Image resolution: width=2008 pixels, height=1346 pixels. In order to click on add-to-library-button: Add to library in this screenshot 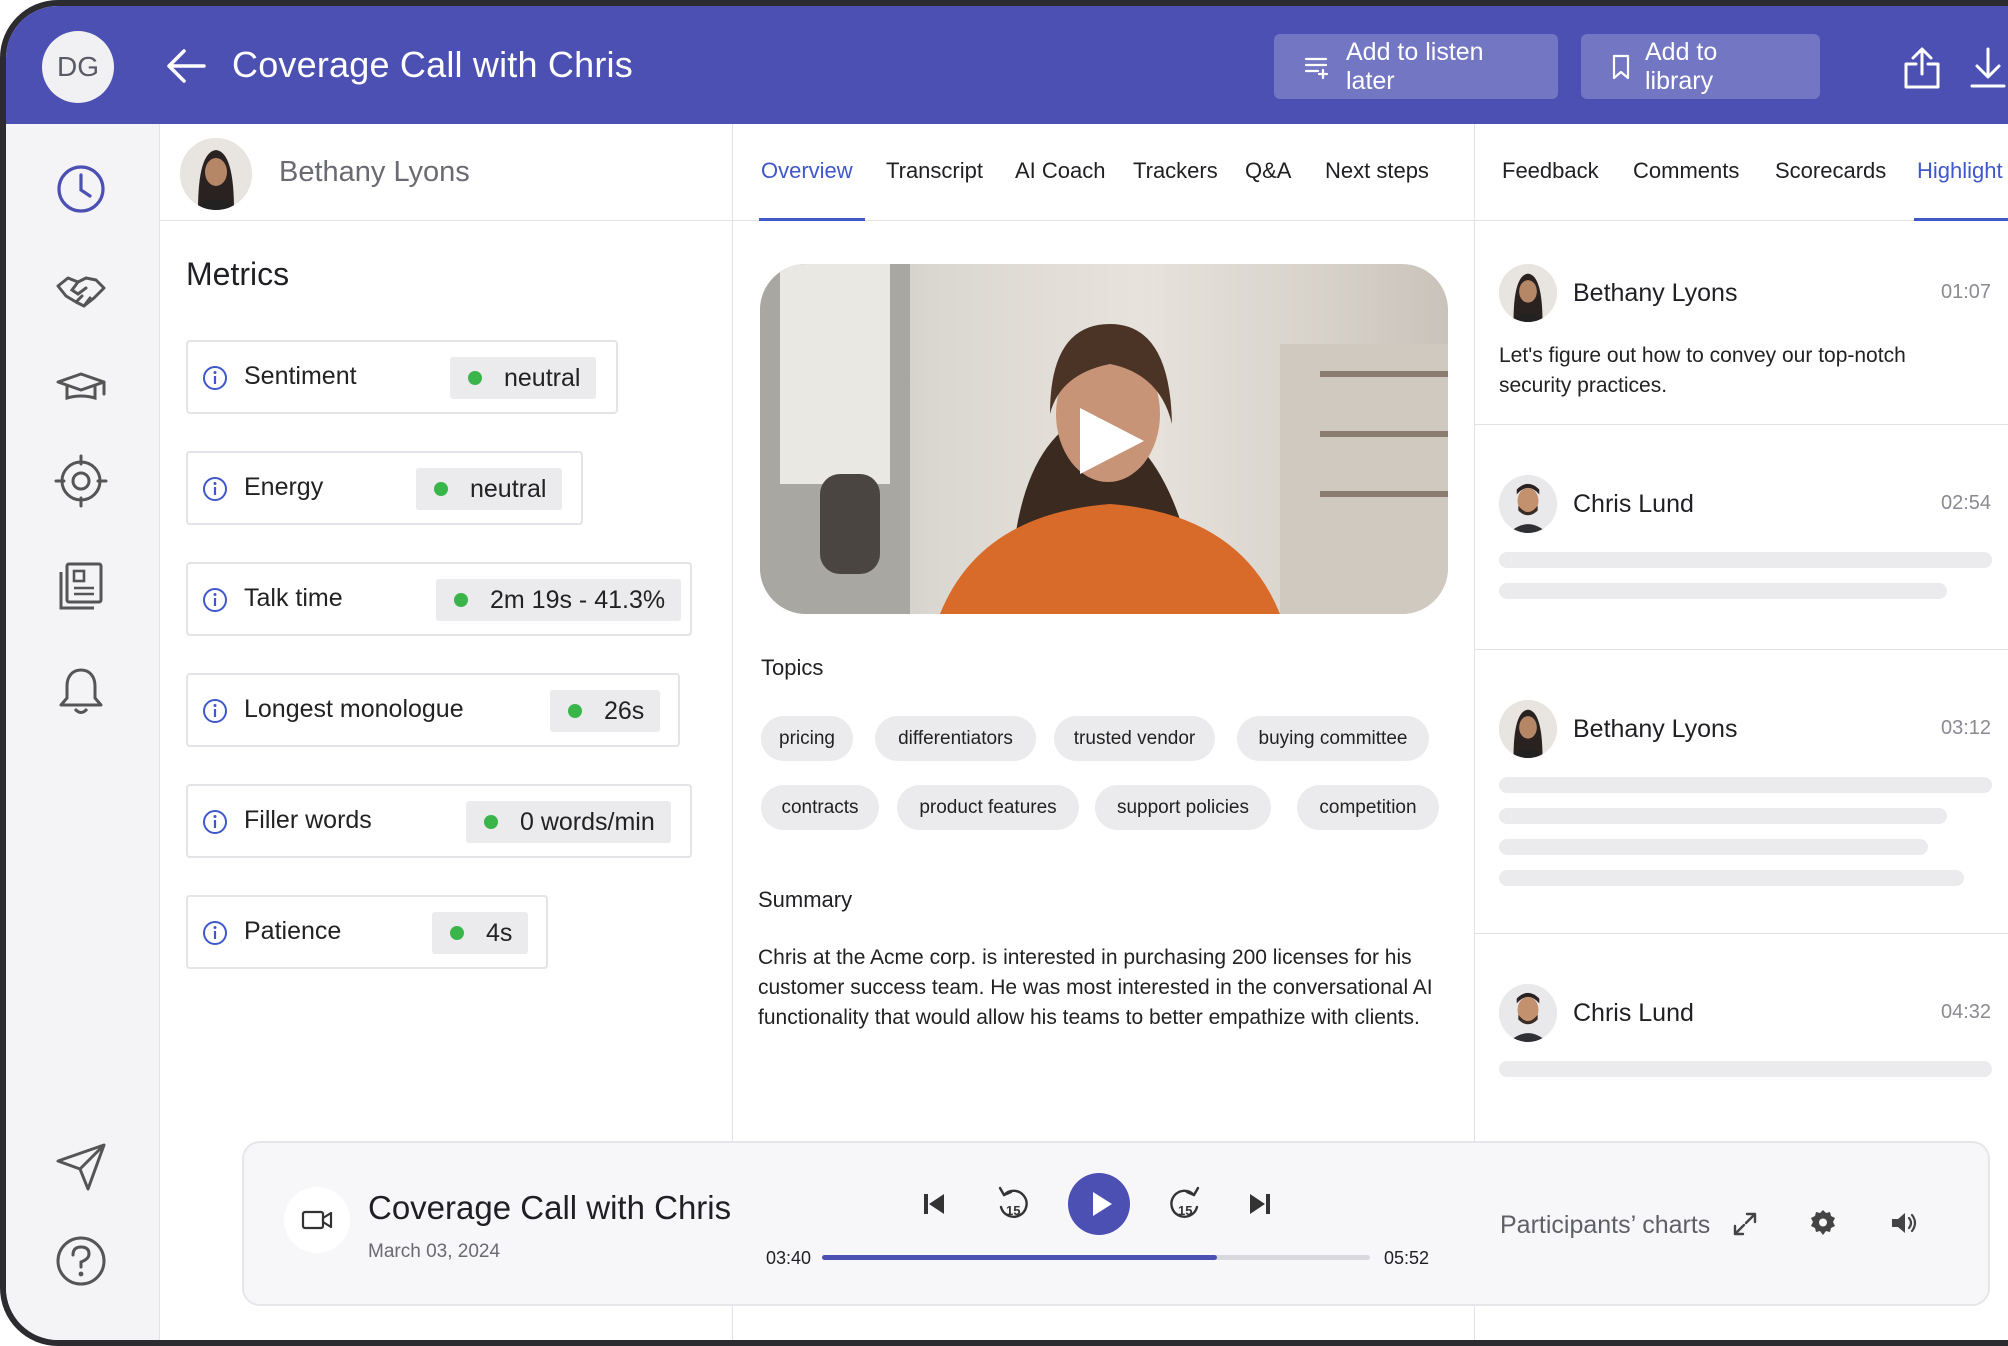, I will do `click(1700, 66)`.